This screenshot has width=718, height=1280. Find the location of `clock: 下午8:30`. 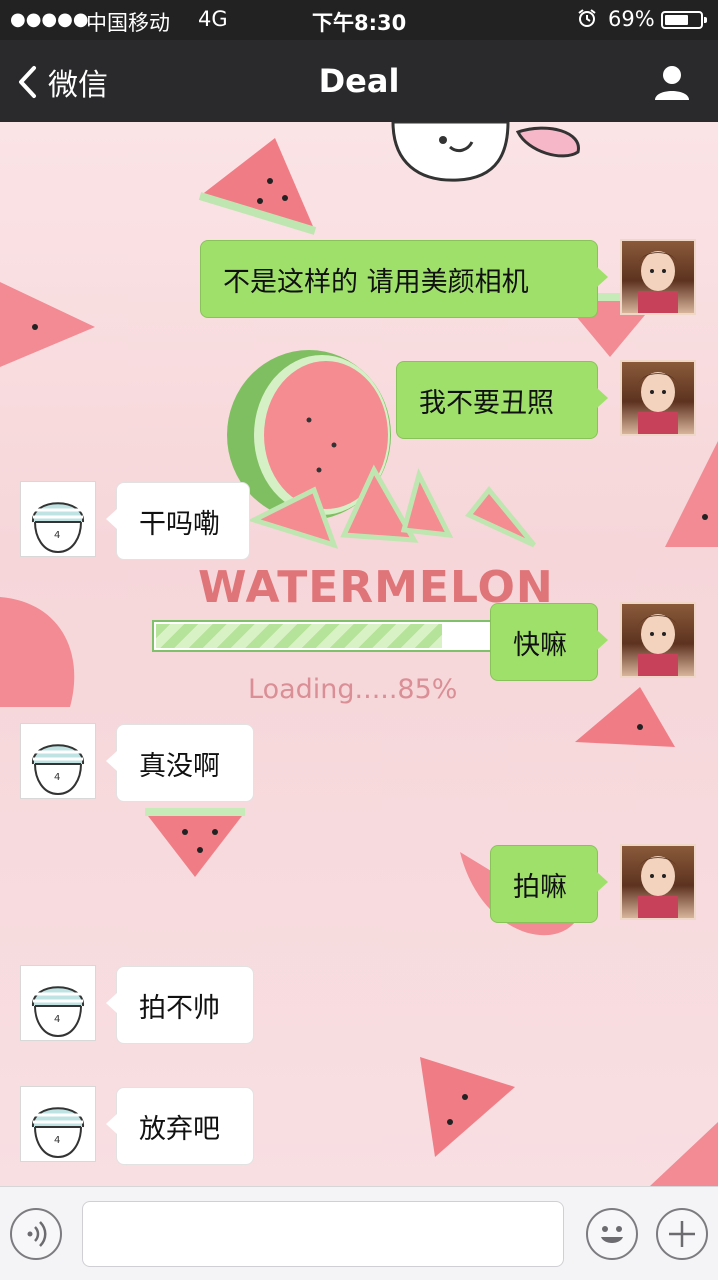

clock: 下午8:30 is located at coordinates (359, 23).